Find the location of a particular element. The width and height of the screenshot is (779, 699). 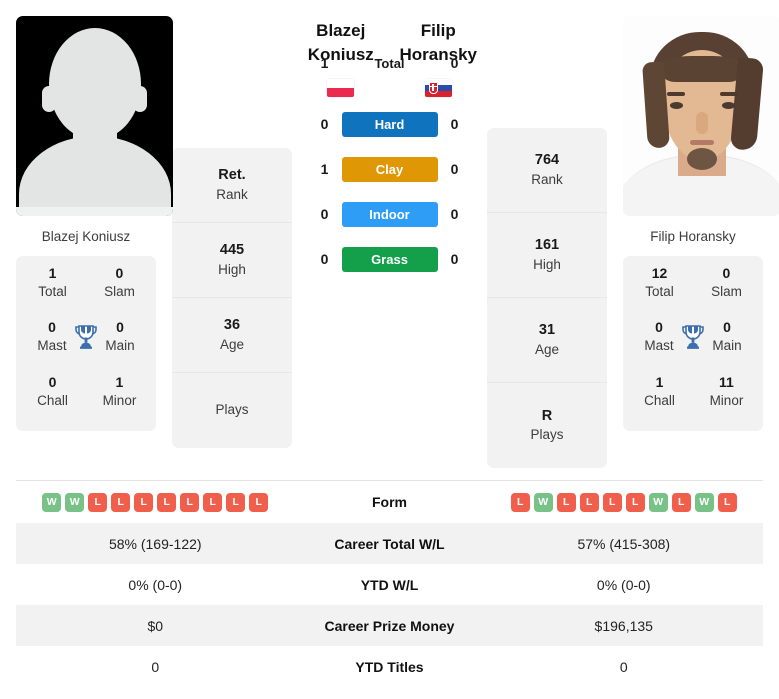

silhouette-ear-left-icon is located at coordinates (49, 99).